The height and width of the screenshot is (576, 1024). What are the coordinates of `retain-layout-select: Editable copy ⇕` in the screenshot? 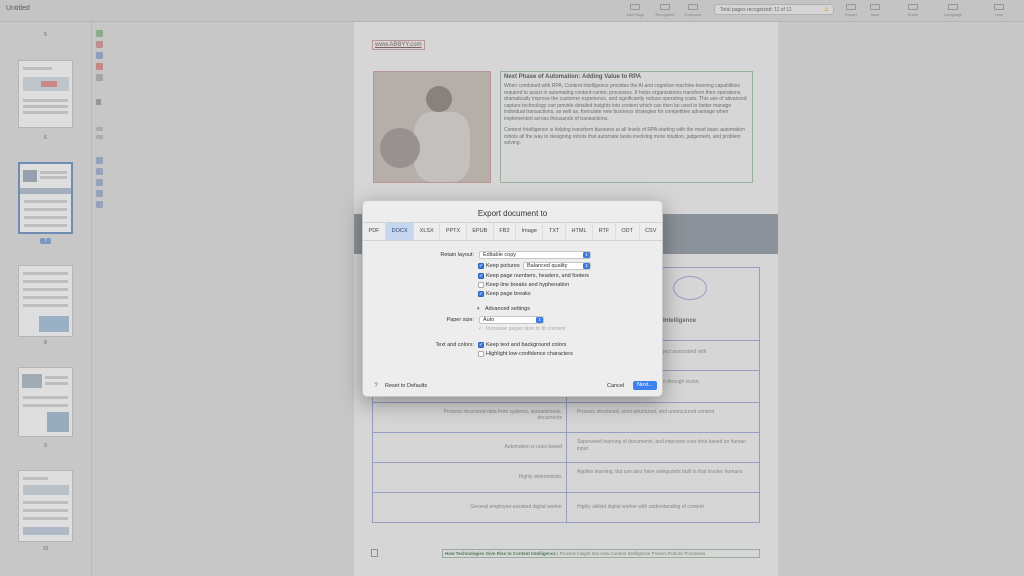 It's located at (535, 255).